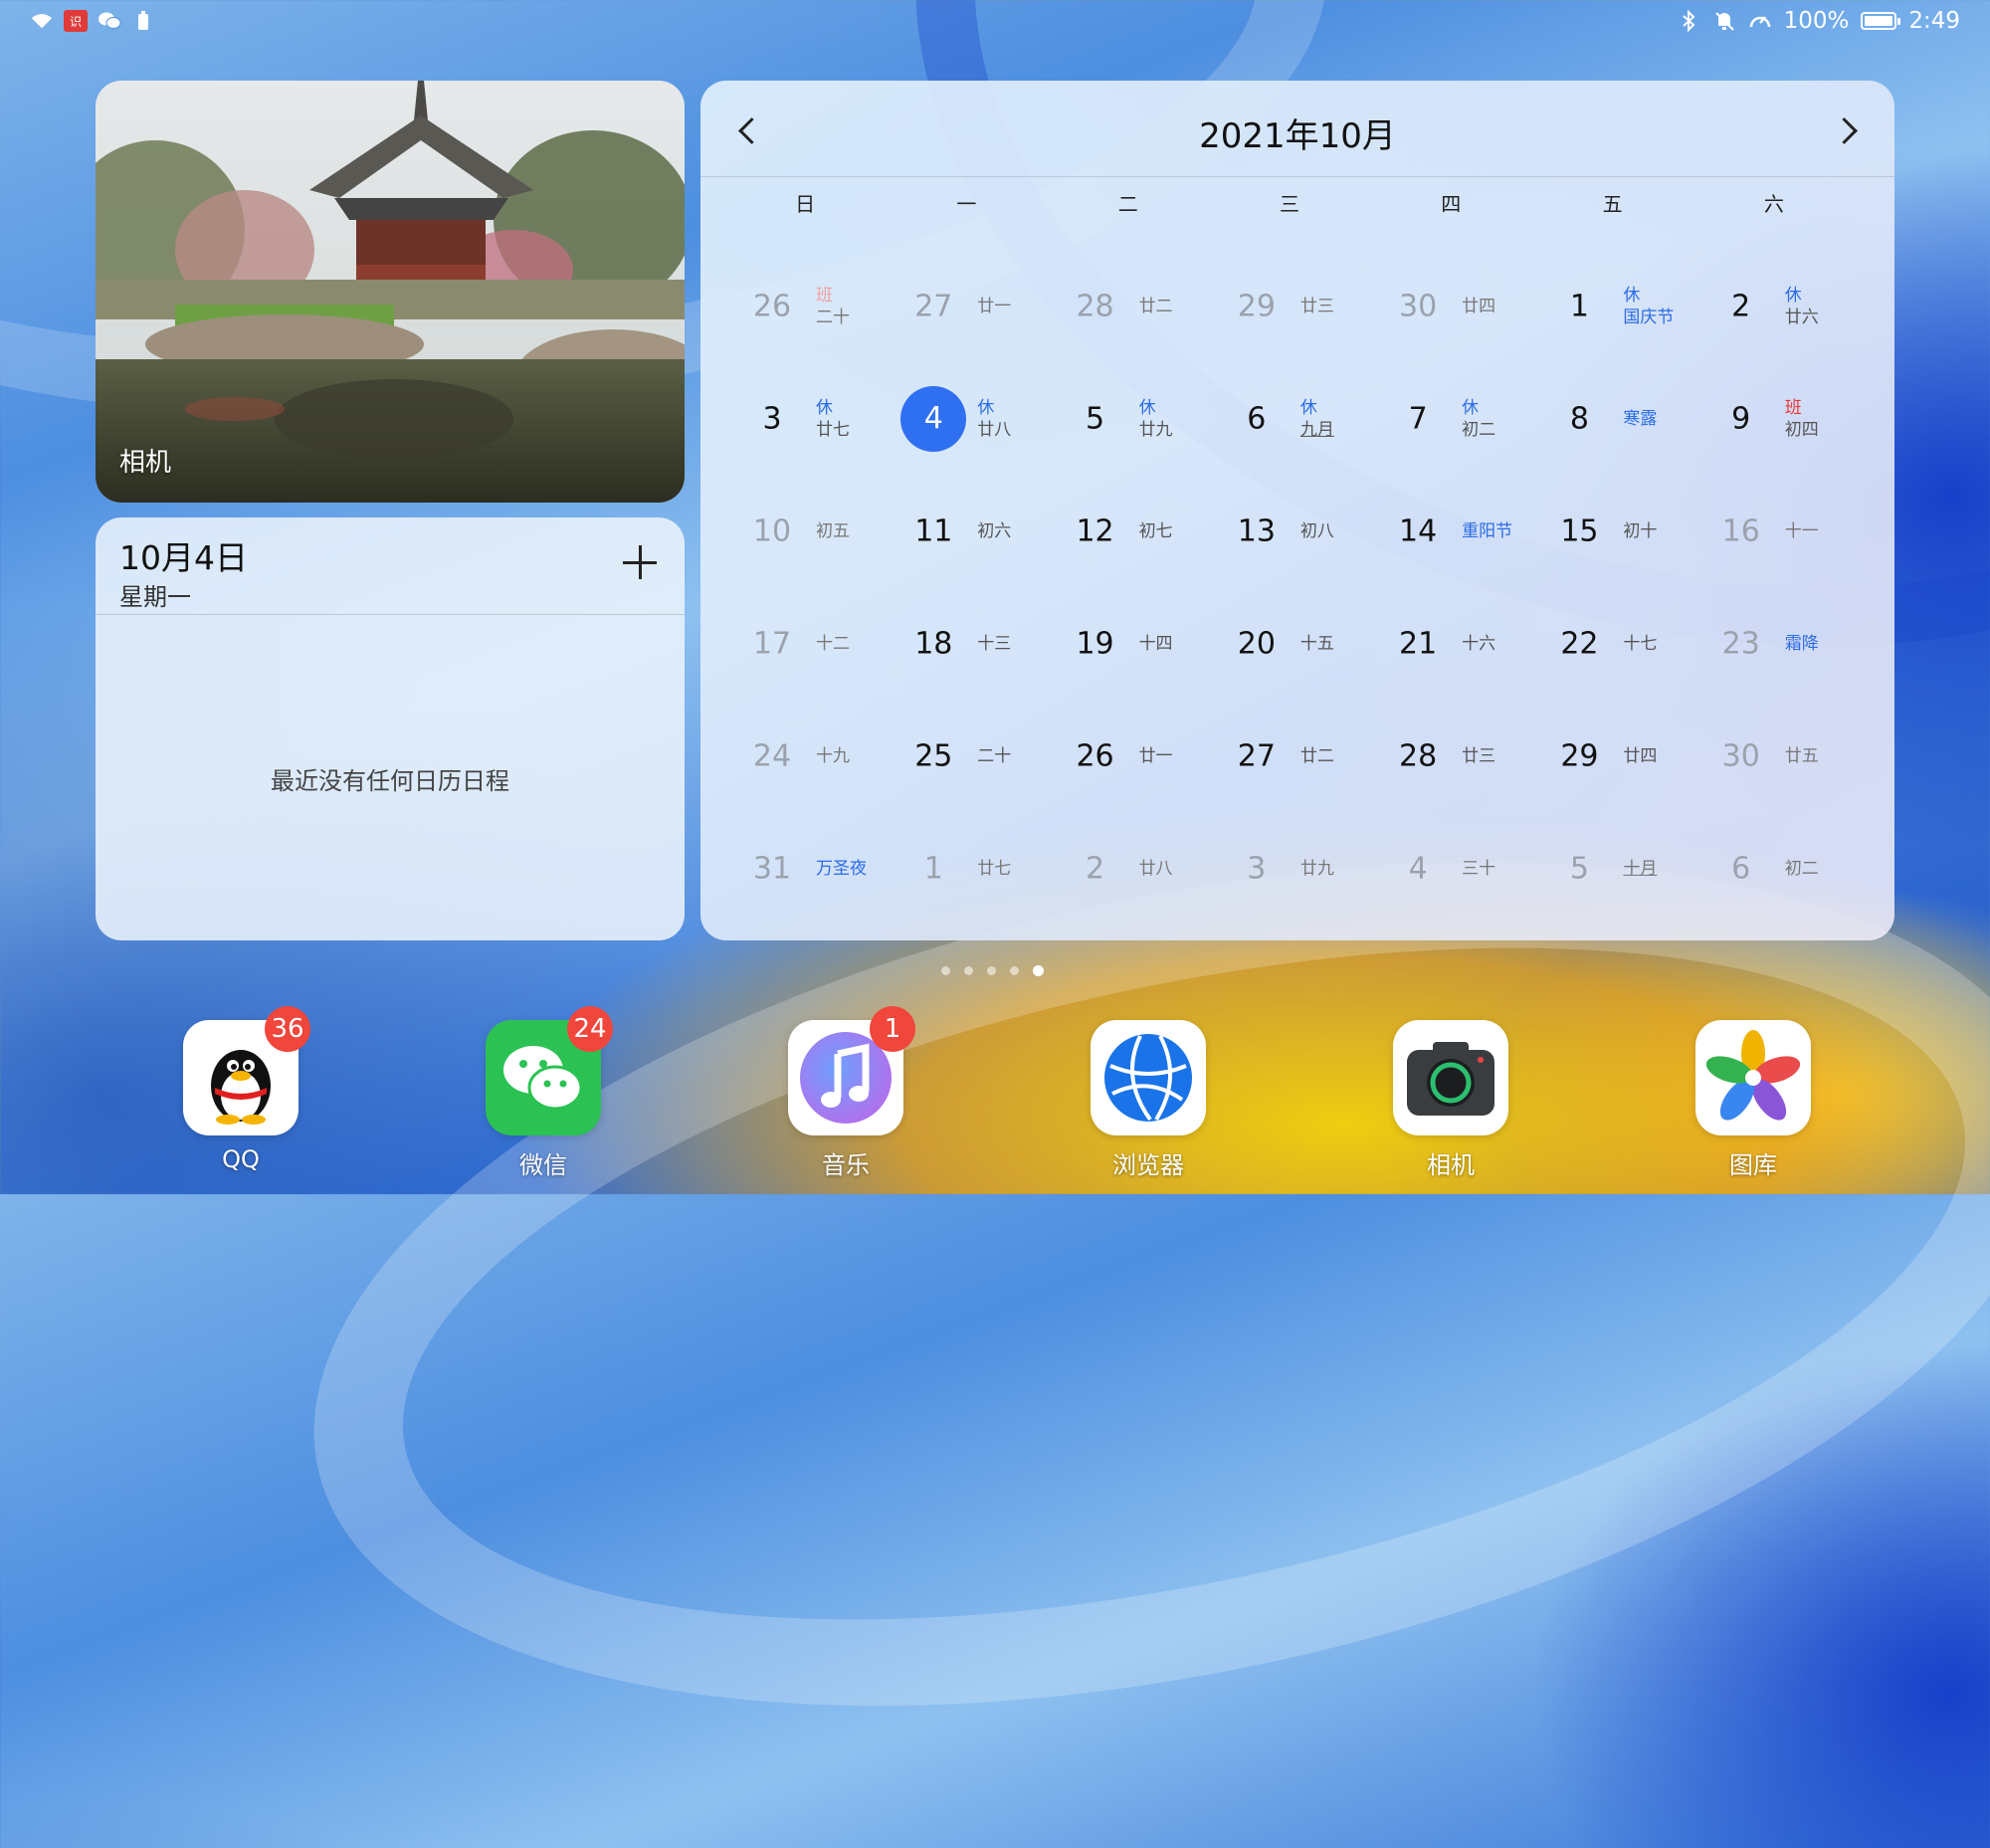  I want to click on calendar-day: 19 十四, so click(1128, 643).